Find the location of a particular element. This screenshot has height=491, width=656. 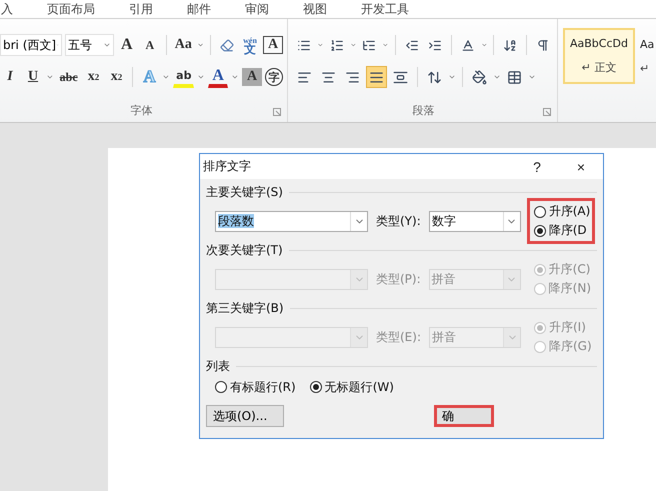

help-button: ? is located at coordinates (537, 166).